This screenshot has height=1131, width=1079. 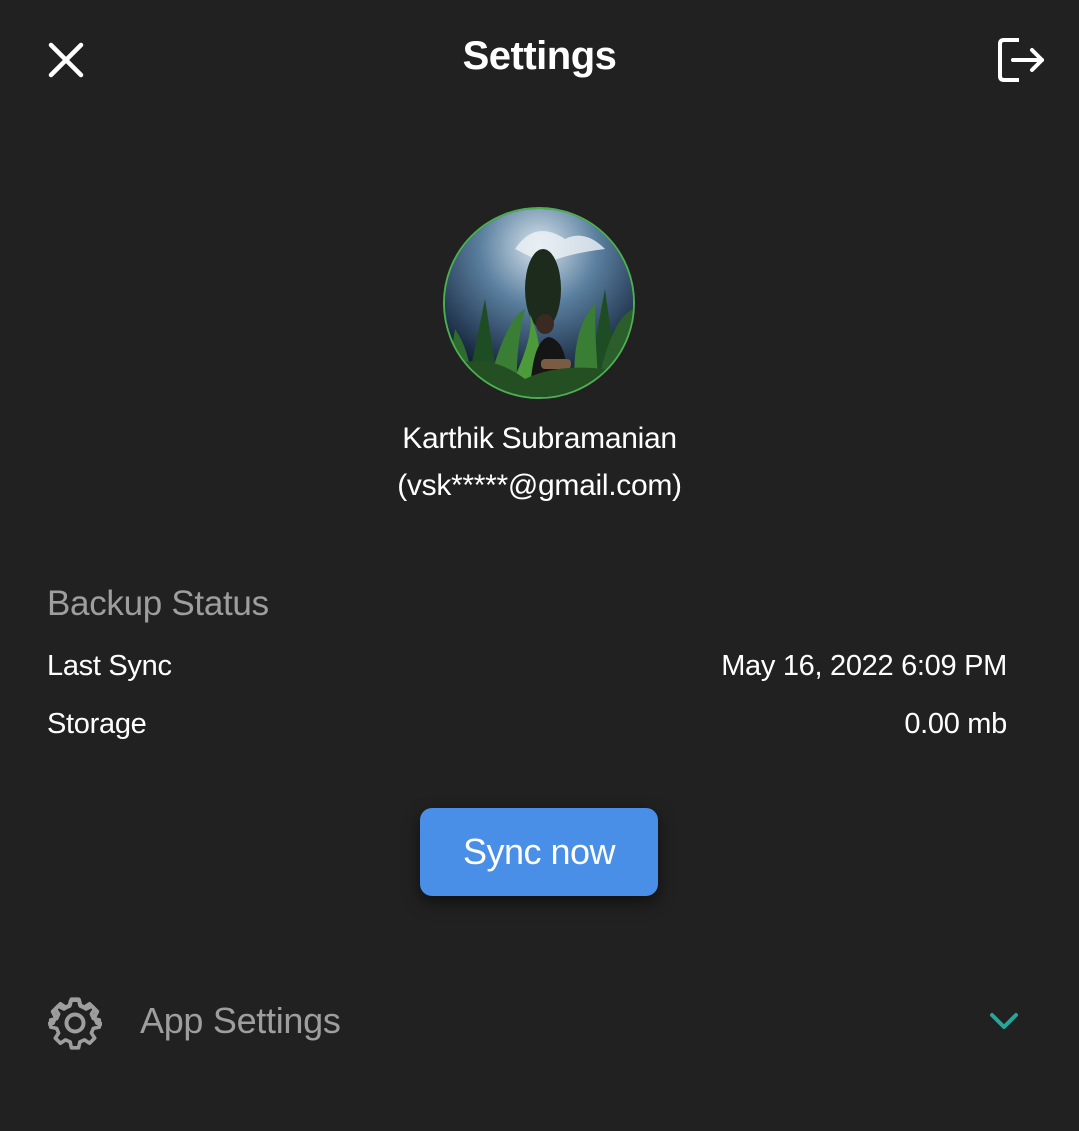 I want to click on sync-now-button: Sync now, so click(x=539, y=852).